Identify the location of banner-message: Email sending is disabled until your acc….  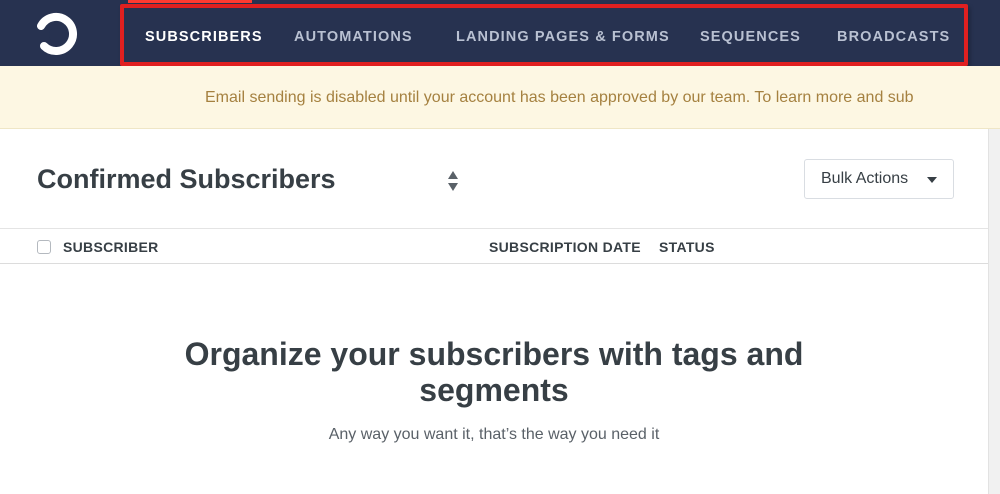
(559, 97).